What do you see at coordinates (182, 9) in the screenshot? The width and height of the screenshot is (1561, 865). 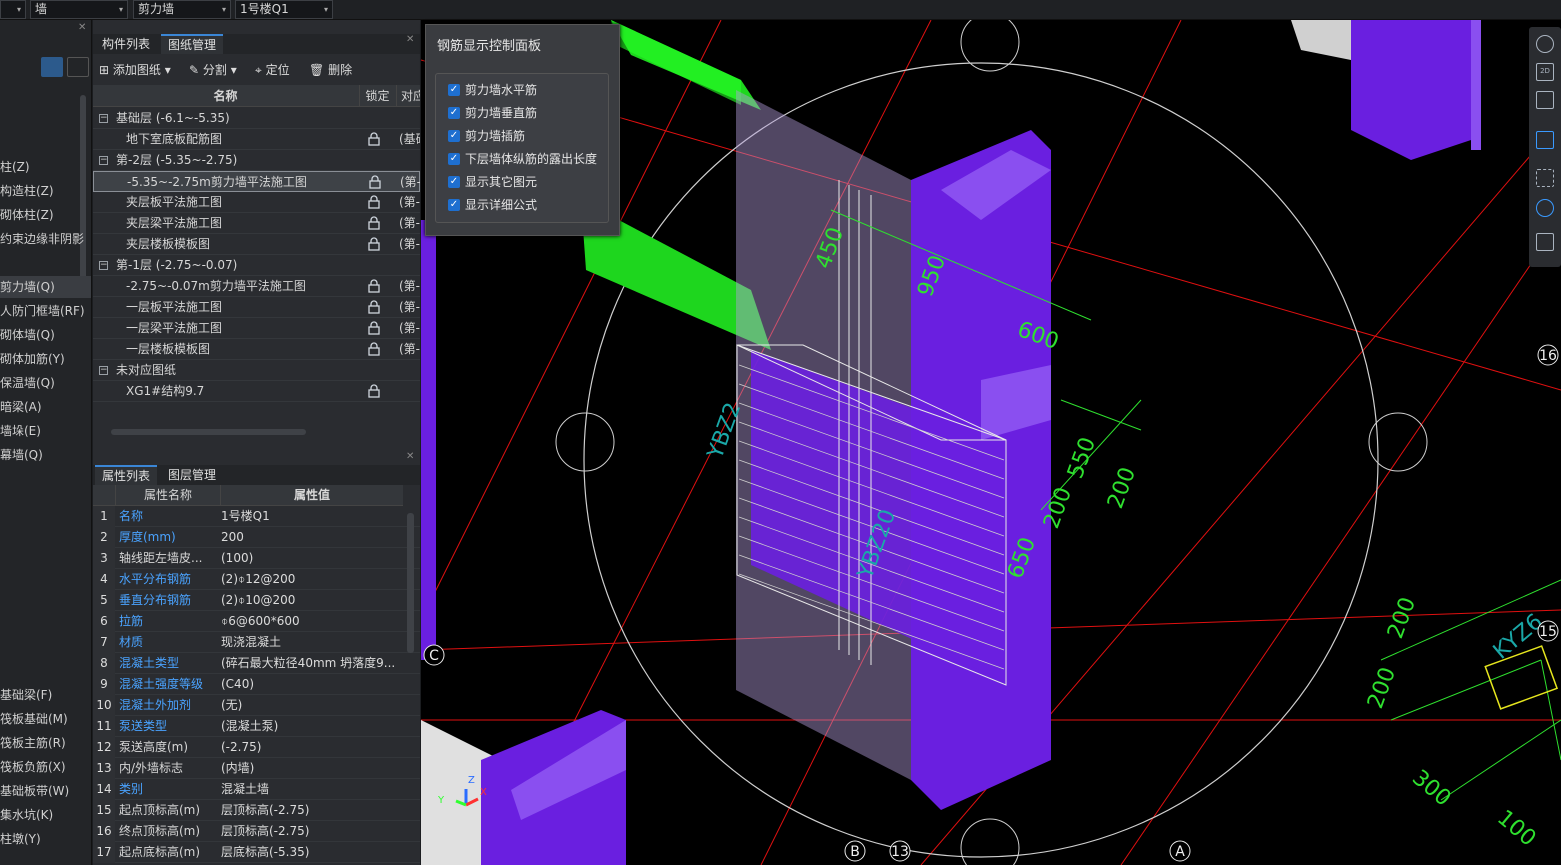 I see `type-dropdown: 剪力墙 ▾` at bounding box center [182, 9].